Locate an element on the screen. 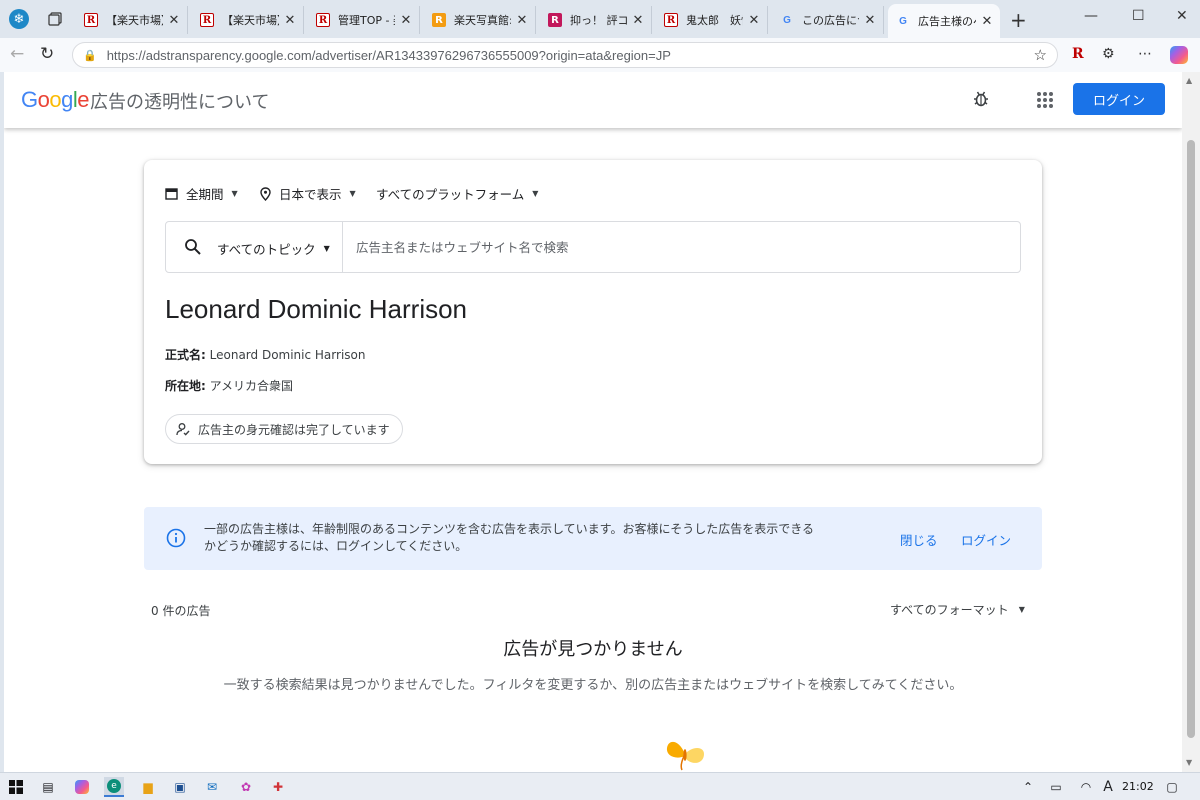 The height and width of the screenshot is (800, 1200). bug-report-icon is located at coordinates (981, 101).